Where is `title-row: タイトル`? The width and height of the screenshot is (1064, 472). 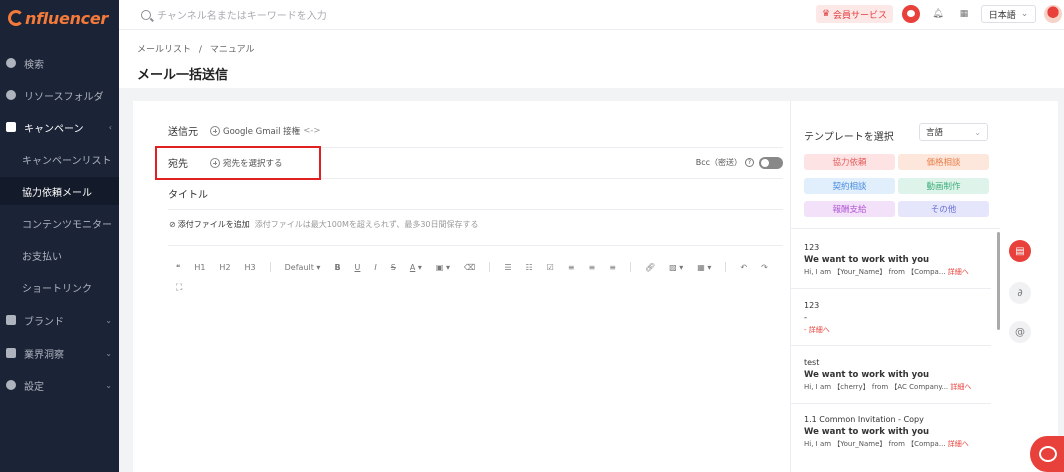 title-row: タイトル is located at coordinates (484, 193).